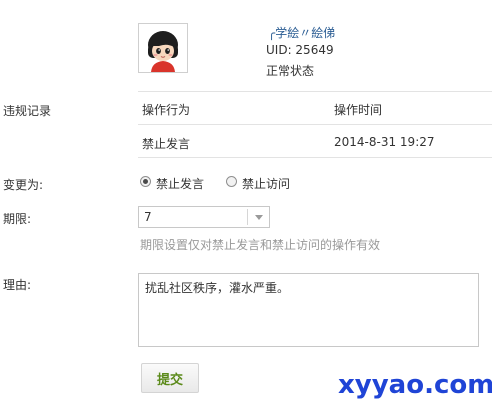 The height and width of the screenshot is (405, 492). I want to click on select-divider, so click(247, 217).